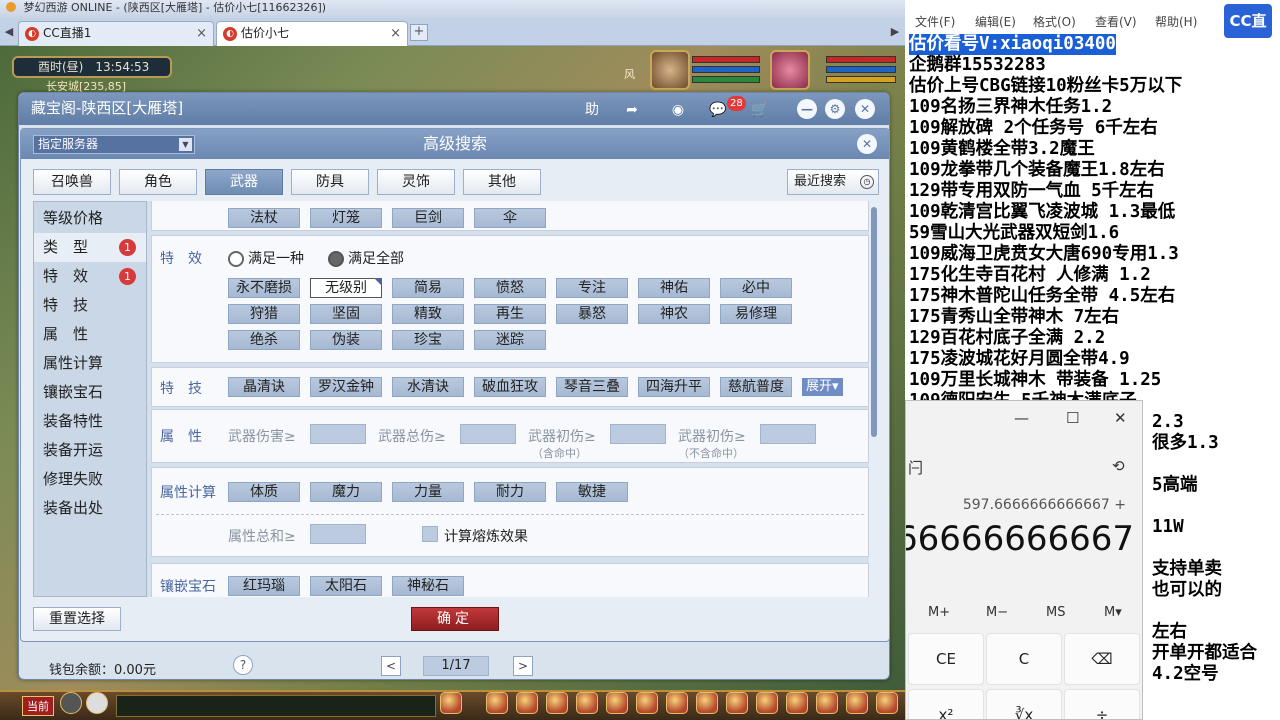 The height and width of the screenshot is (720, 1280). I want to click on message-icon: 💬, so click(718, 110).